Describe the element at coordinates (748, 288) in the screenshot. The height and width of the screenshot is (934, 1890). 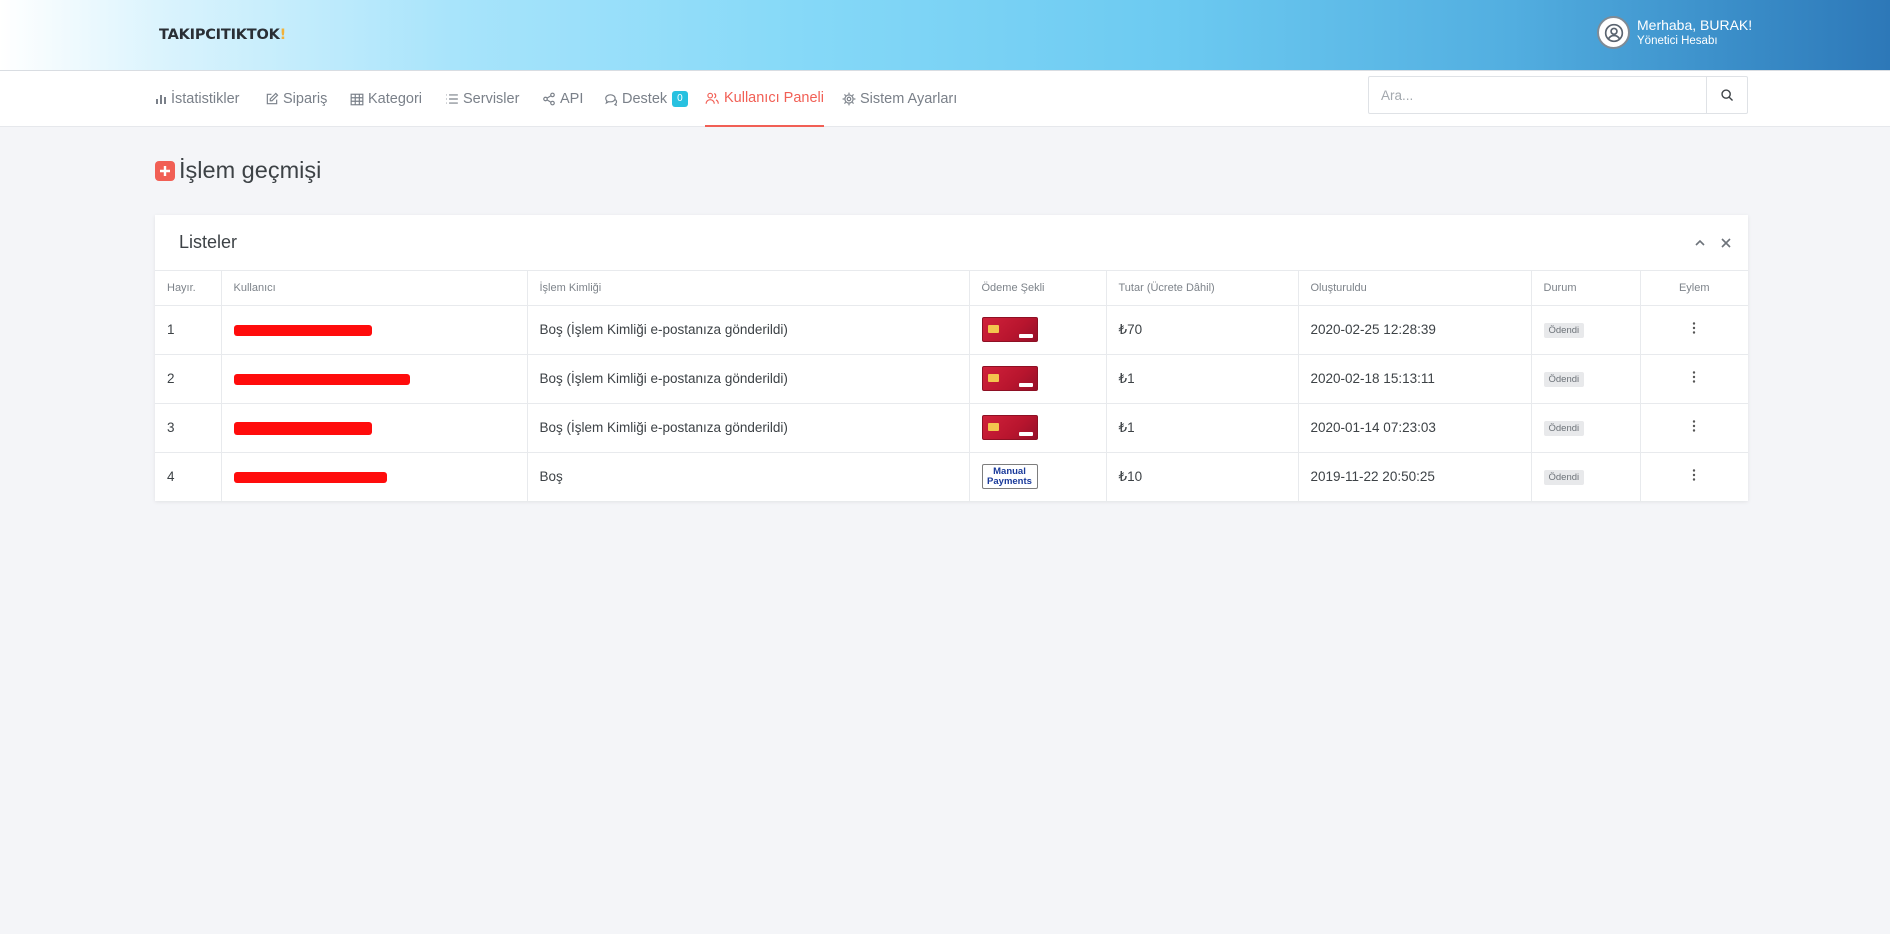
I see `column-header-transaction-id: İşlem Kimliği` at that location.